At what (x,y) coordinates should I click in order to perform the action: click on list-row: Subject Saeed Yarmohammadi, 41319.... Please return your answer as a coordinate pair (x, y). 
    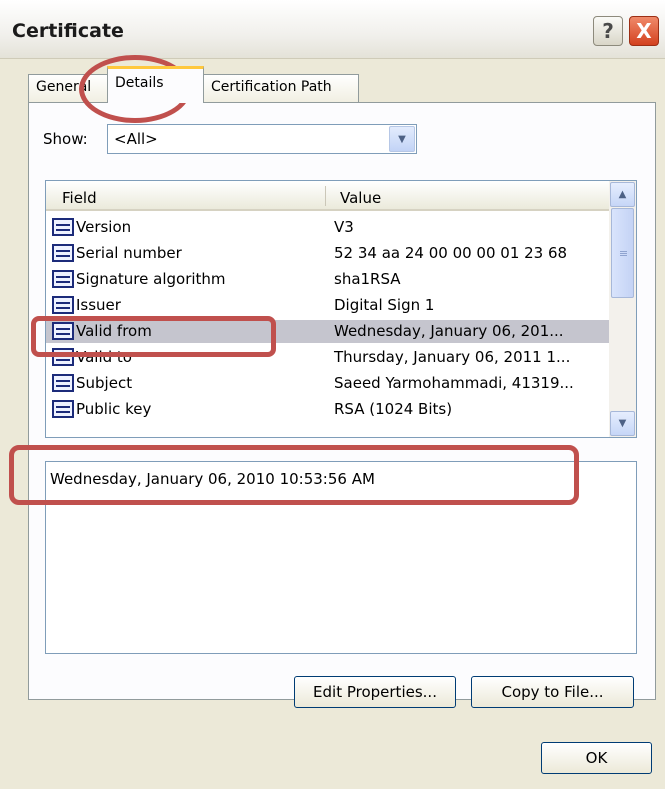
    Looking at the image, I should click on (327, 383).